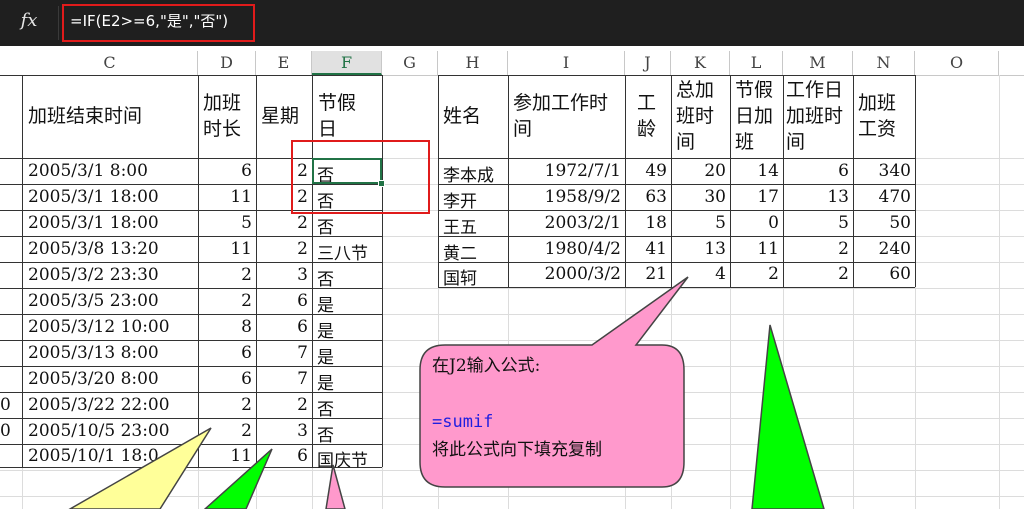 This screenshot has width=1024, height=509. Describe the element at coordinates (486, 366) in the screenshot. I see `callout-line-1: 在J2输入公式:` at that location.